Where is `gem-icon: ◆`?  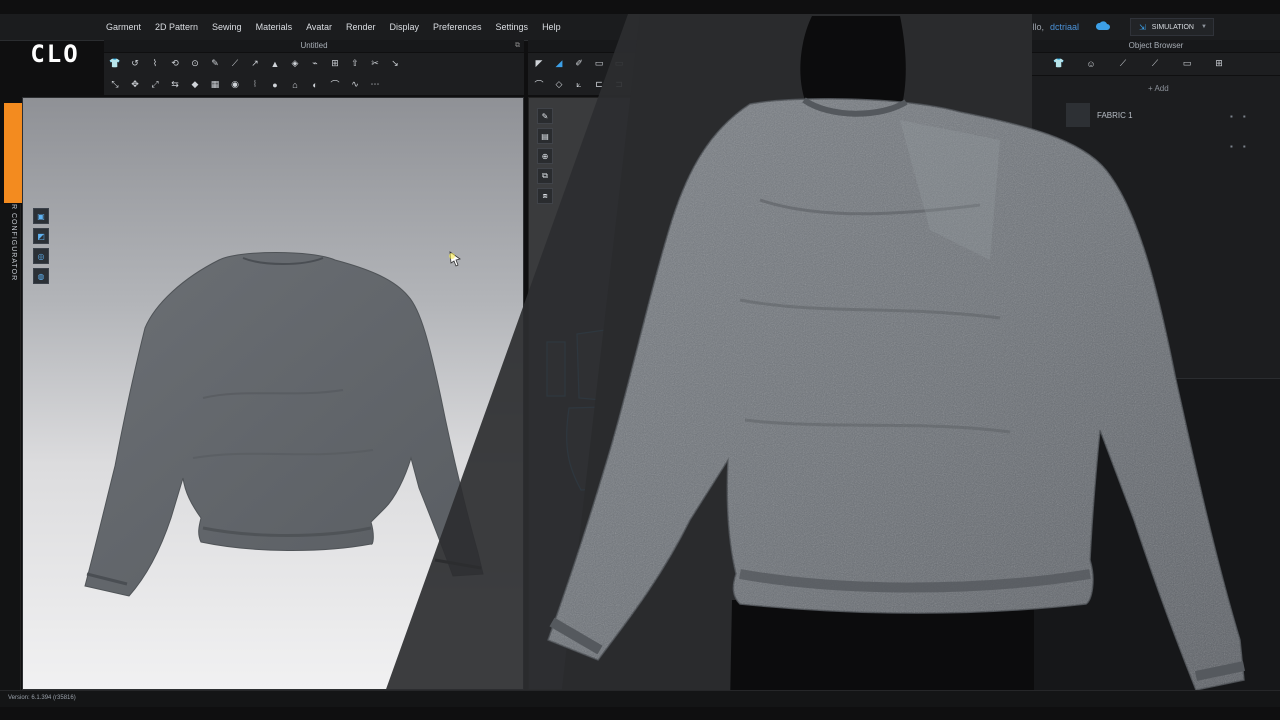 gem-icon: ◆ is located at coordinates (195, 85).